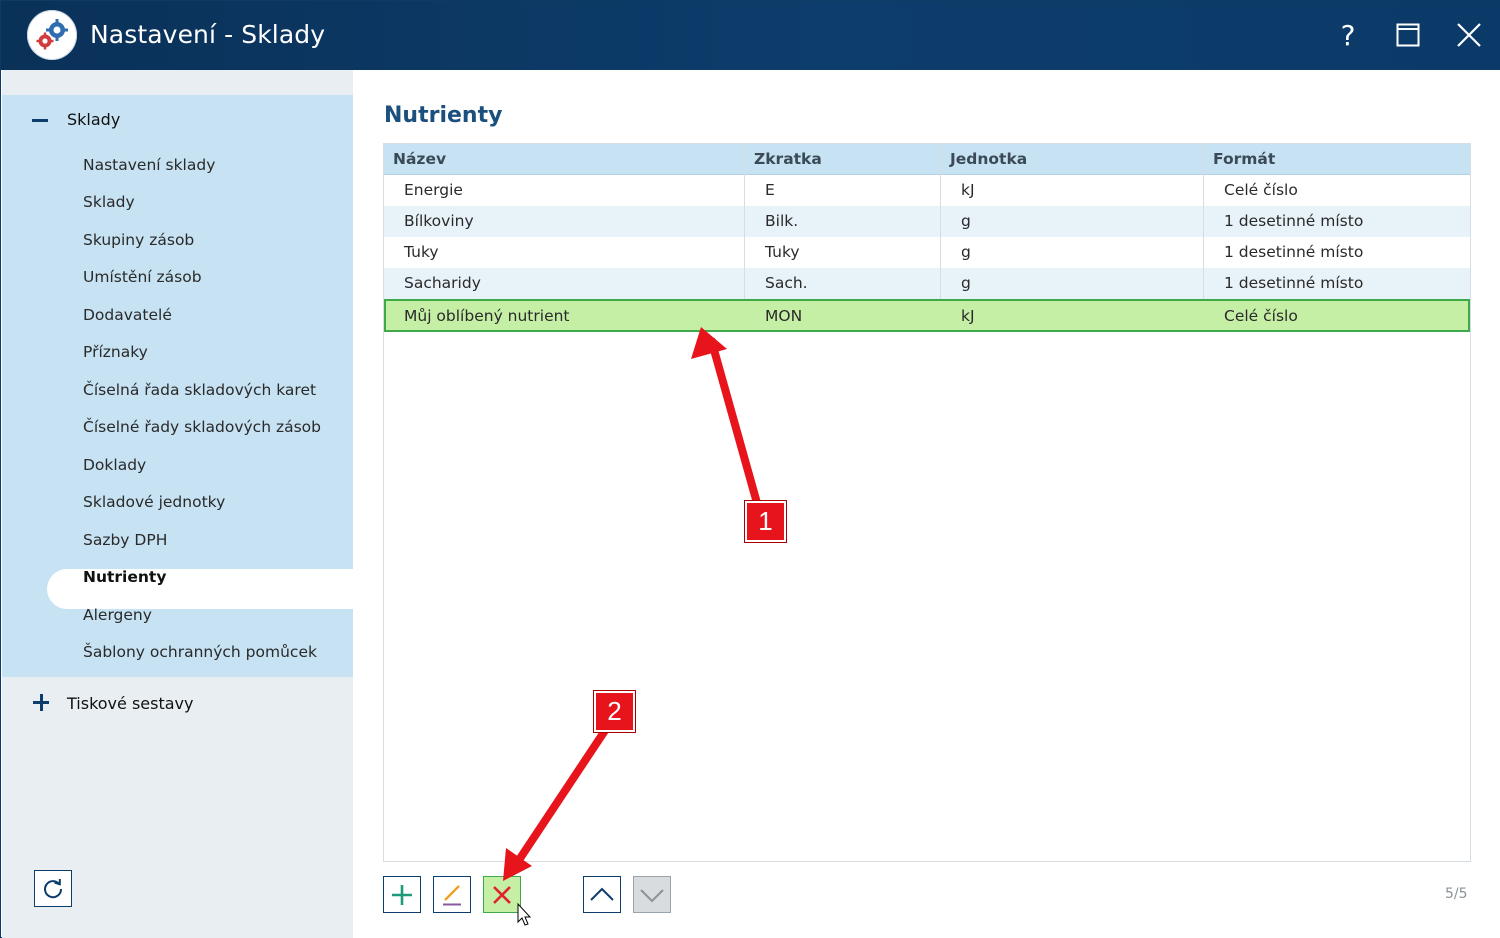 Image resolution: width=1500 pixels, height=938 pixels. Describe the element at coordinates (765, 521) in the screenshot. I see `annotation-badge-1: 1` at that location.